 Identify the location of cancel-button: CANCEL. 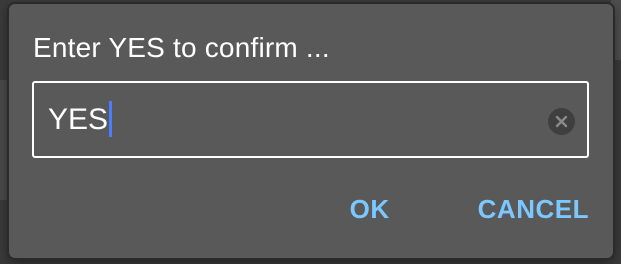
(533, 209).